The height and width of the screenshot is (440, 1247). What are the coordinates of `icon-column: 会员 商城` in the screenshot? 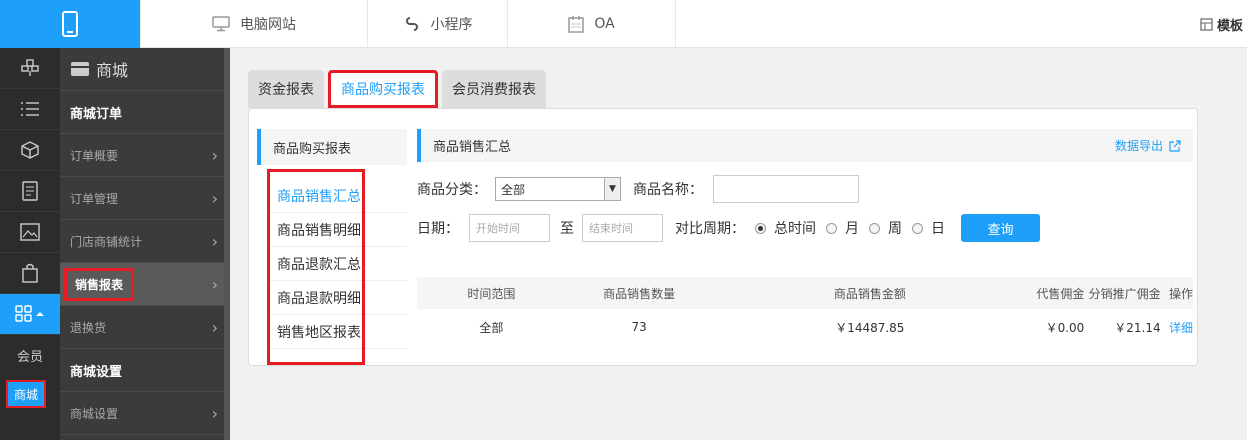 It's located at (30, 244).